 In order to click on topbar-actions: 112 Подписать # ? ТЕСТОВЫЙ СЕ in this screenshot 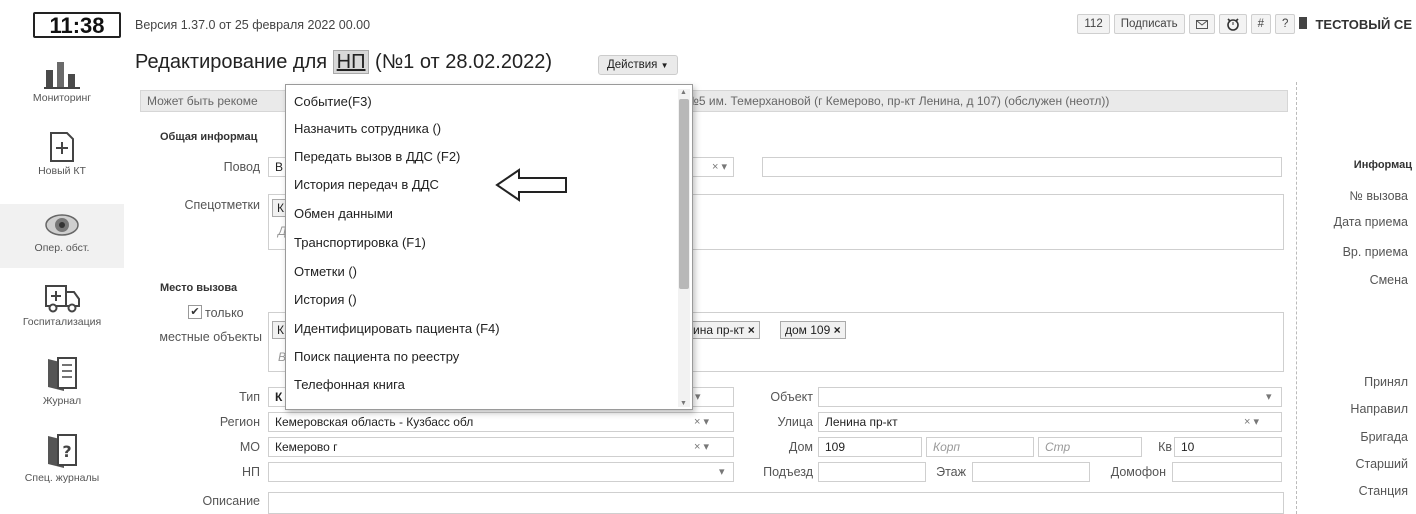, I will do `click(1244, 24)`.